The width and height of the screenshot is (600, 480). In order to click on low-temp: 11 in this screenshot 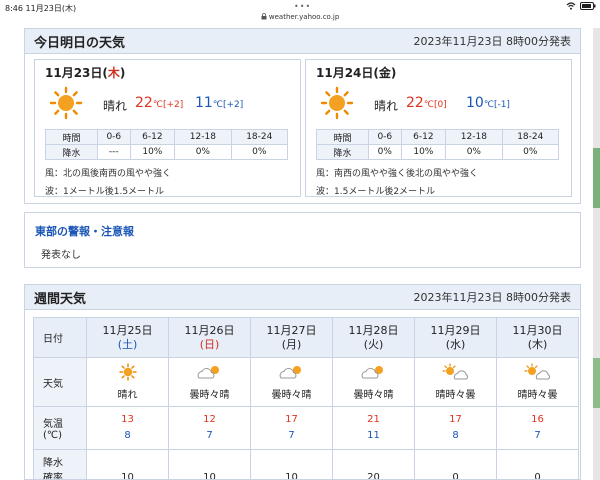, I will do `click(373, 435)`.